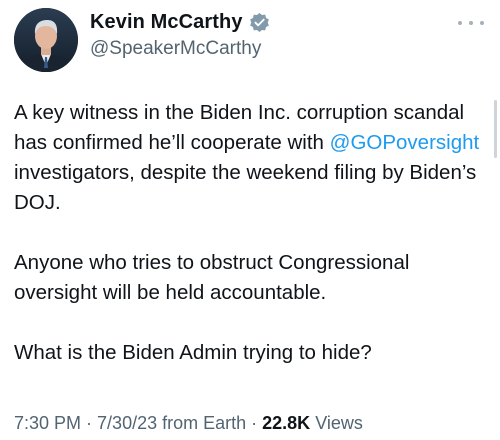  What do you see at coordinates (175, 49) in the screenshot?
I see `author-handle: @SpeakerMcCarthy` at bounding box center [175, 49].